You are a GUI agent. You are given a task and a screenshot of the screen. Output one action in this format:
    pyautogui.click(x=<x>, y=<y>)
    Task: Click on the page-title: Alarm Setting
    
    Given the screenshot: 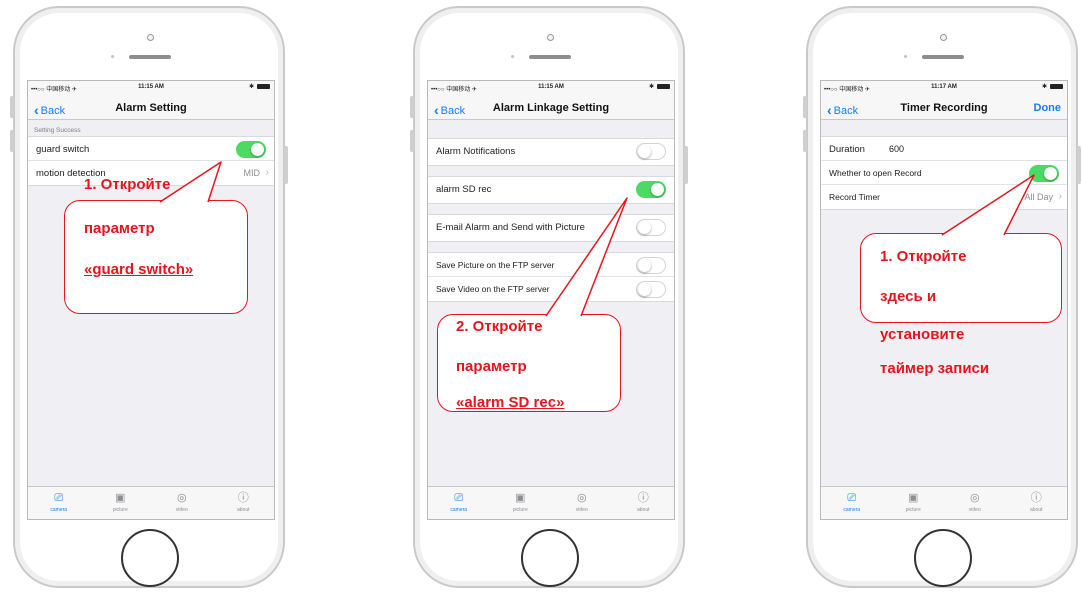 What is the action you would take?
    pyautogui.click(x=151, y=108)
    